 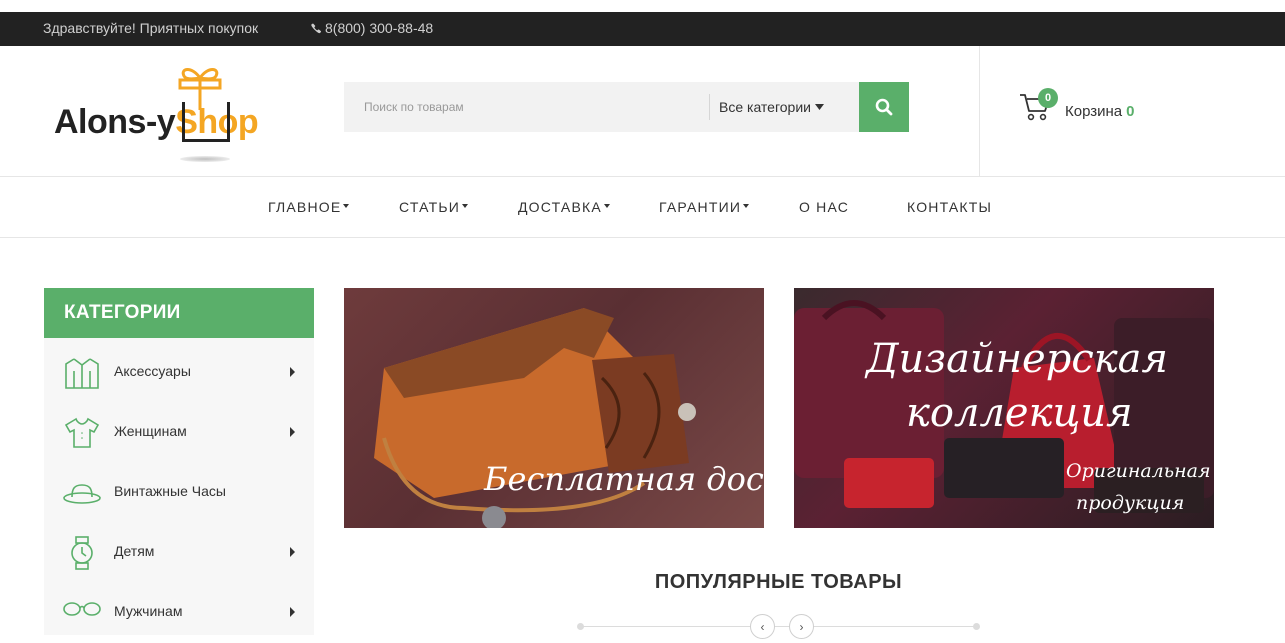 What do you see at coordinates (82, 373) in the screenshot?
I see `jacket-icon` at bounding box center [82, 373].